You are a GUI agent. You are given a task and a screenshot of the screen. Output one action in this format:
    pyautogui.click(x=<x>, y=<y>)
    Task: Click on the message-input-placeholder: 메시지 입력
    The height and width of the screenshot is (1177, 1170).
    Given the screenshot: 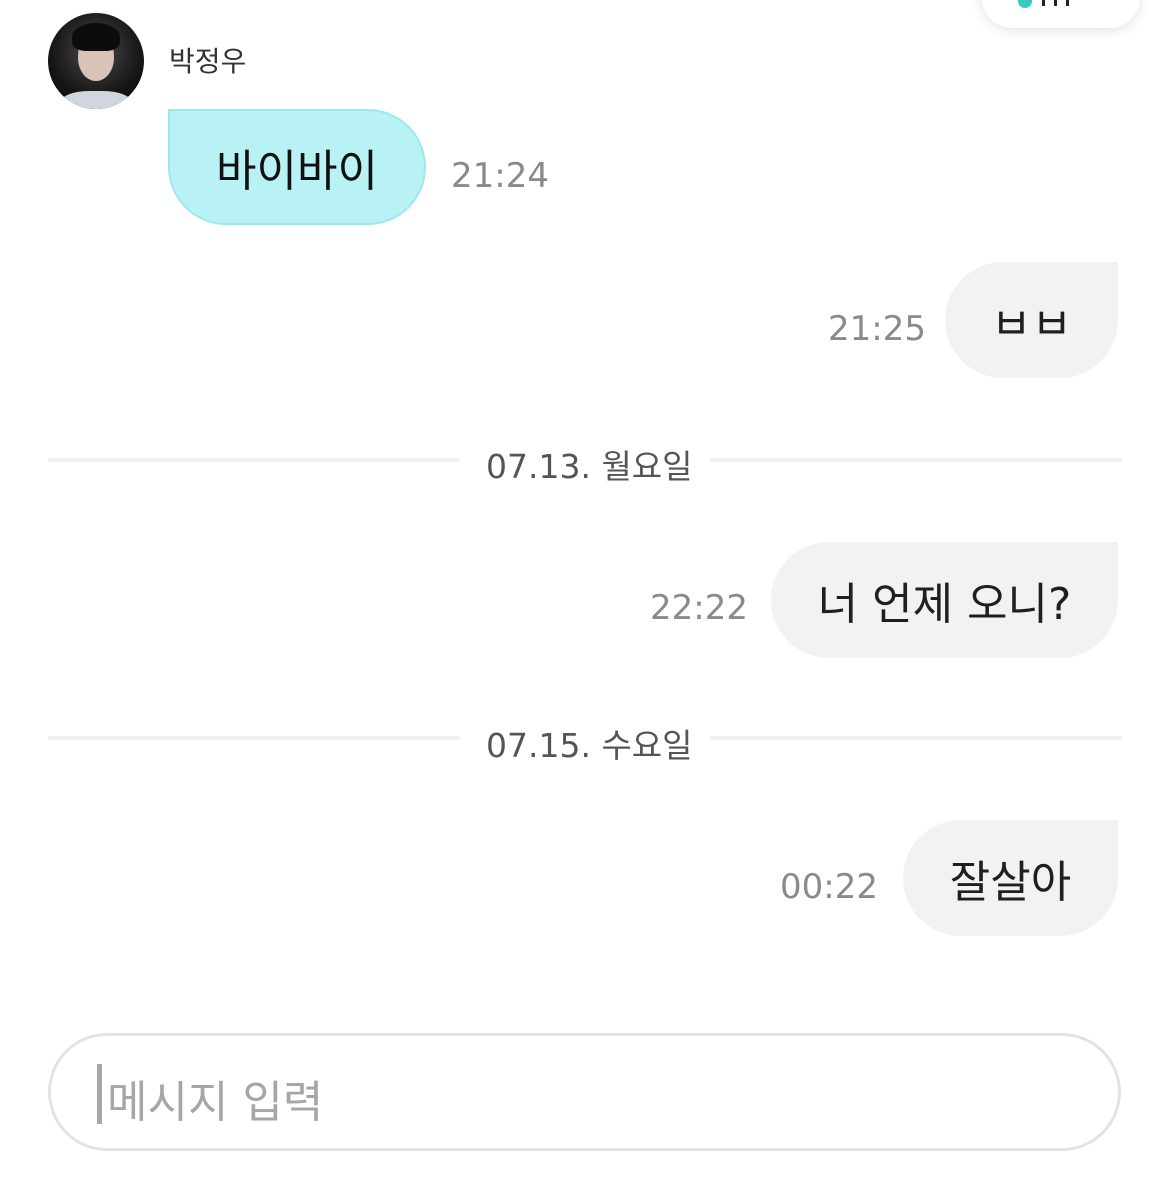 What is the action you would take?
    pyautogui.click(x=215, y=1102)
    